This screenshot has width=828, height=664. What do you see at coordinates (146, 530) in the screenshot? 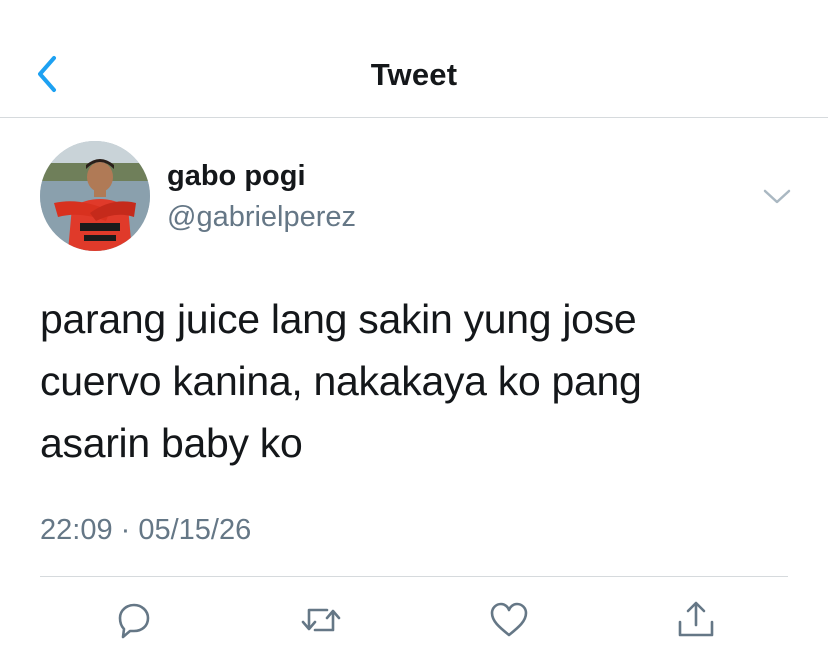
I see `tweet-timestamp: 22:09 · 05/15/26` at bounding box center [146, 530].